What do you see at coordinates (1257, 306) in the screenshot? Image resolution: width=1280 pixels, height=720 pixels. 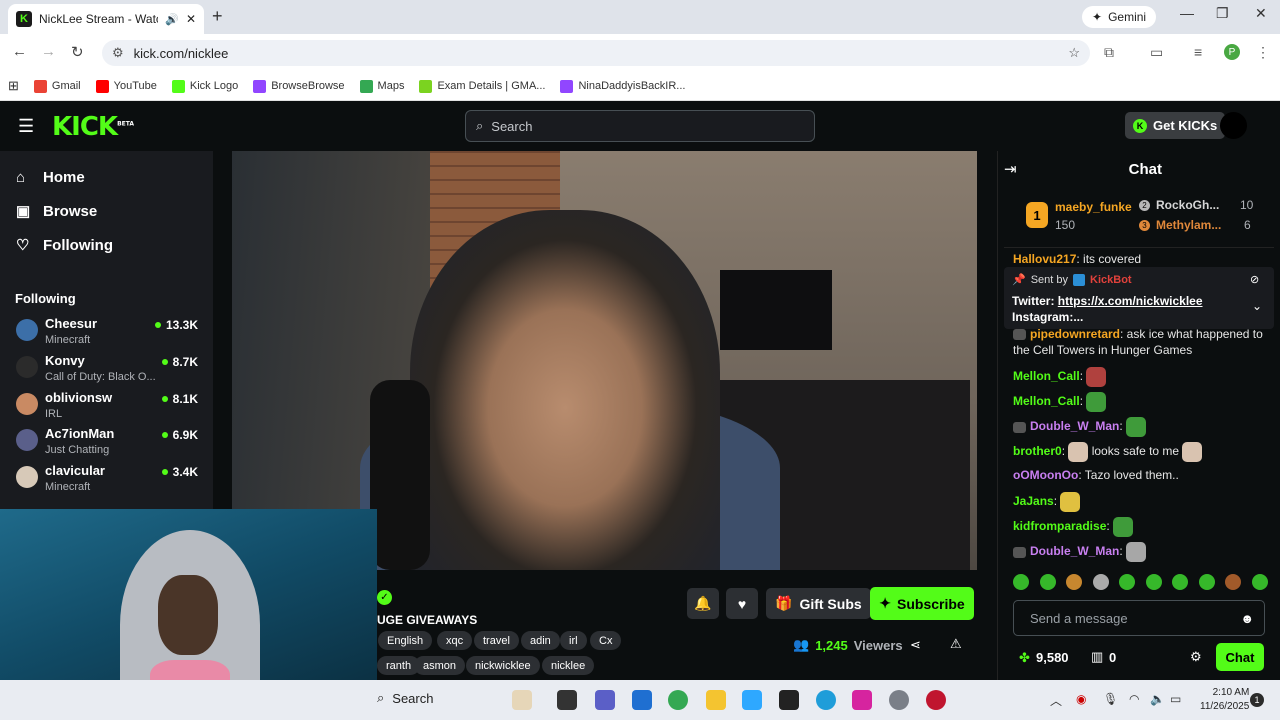 I see `expand-pin-icon: ⌄` at bounding box center [1257, 306].